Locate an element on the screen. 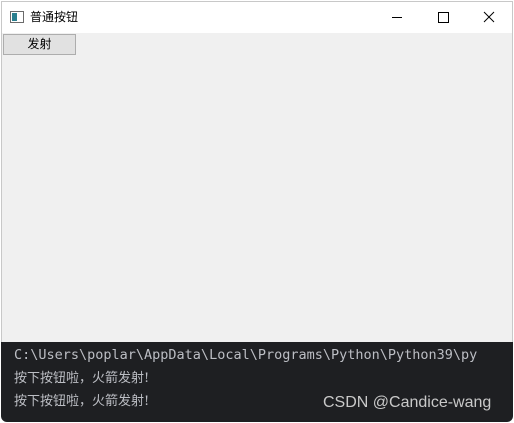  fire-button: 发射 is located at coordinates (39, 44).